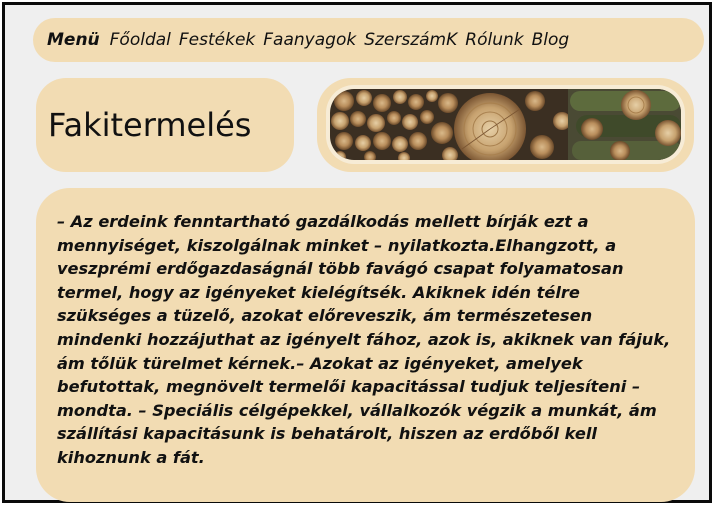  What do you see at coordinates (217, 40) in the screenshot?
I see `nav-link-festekek: Festékek` at bounding box center [217, 40].